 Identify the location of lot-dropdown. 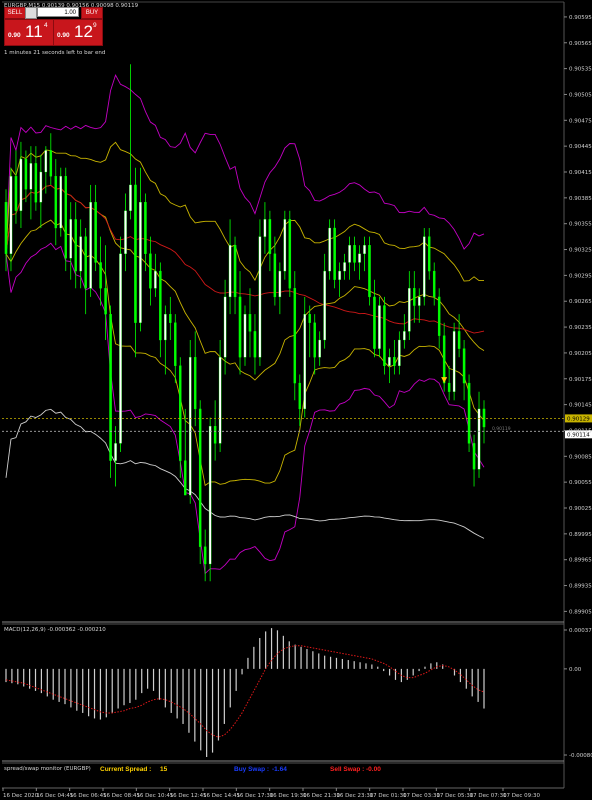
(31, 13).